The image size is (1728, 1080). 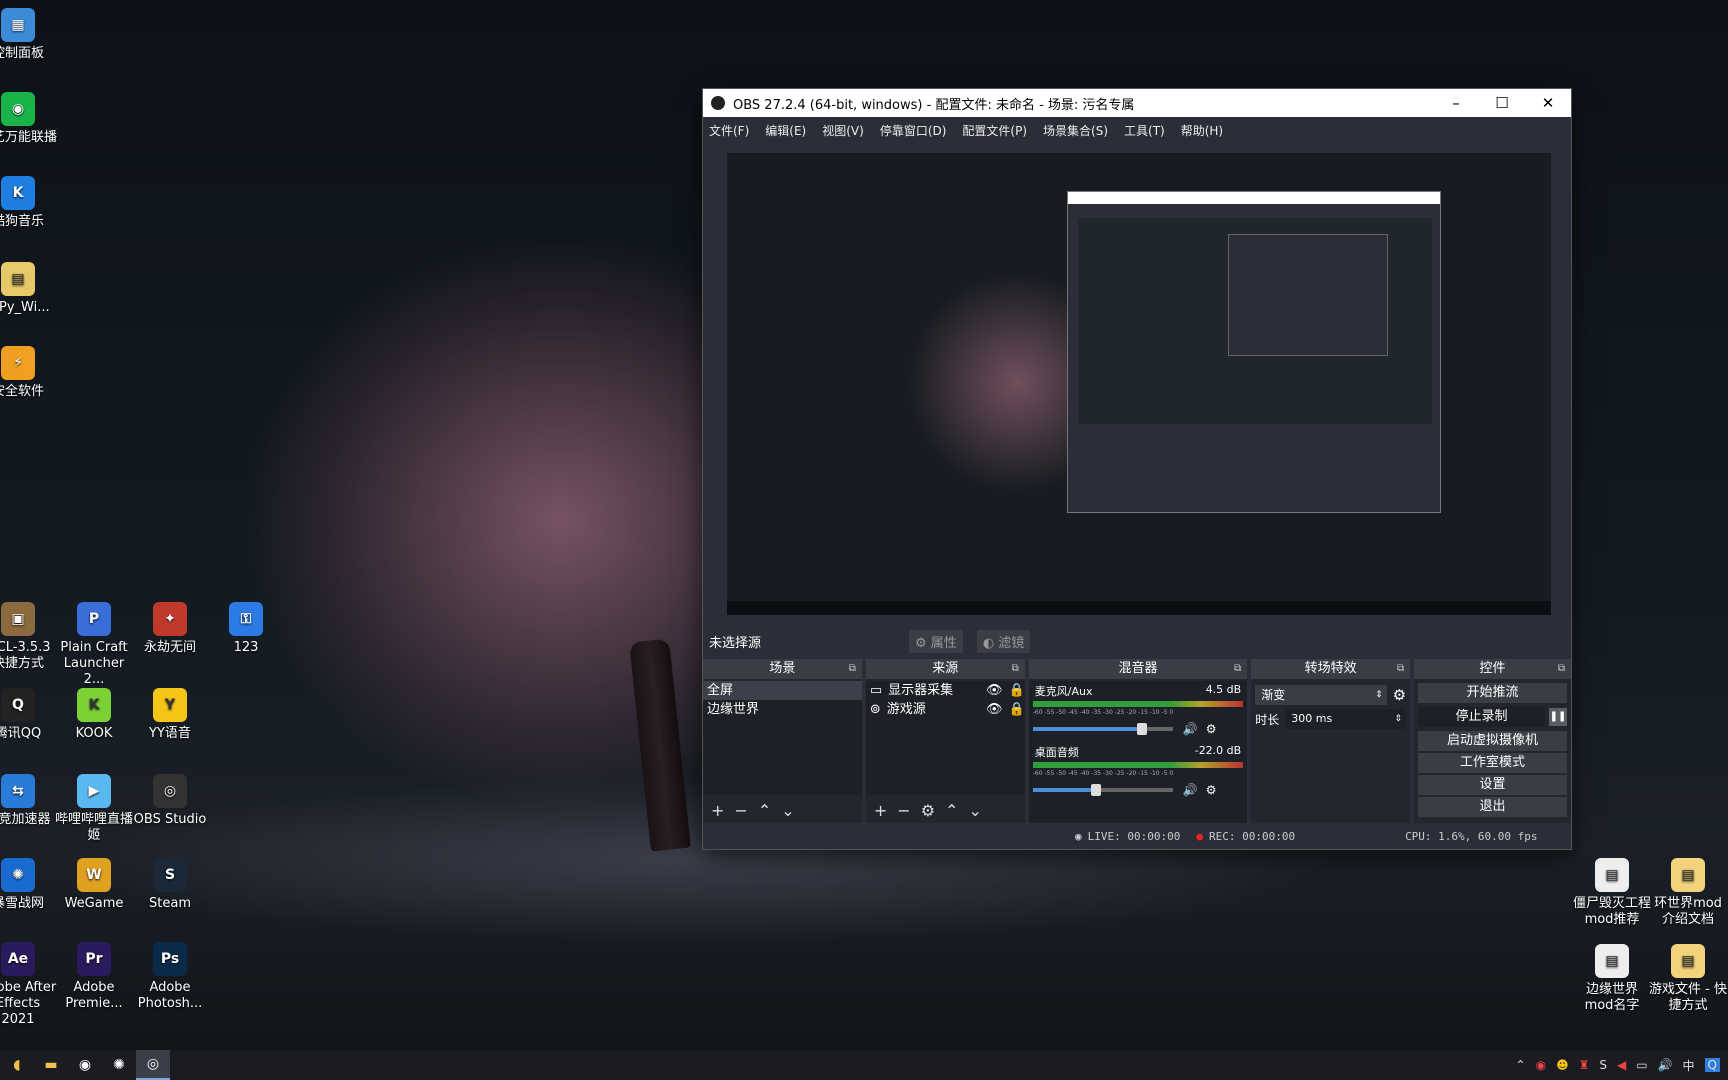 What do you see at coordinates (1075, 130) in the screenshot?
I see `menu-scene-collection: 场景集合(S)` at bounding box center [1075, 130].